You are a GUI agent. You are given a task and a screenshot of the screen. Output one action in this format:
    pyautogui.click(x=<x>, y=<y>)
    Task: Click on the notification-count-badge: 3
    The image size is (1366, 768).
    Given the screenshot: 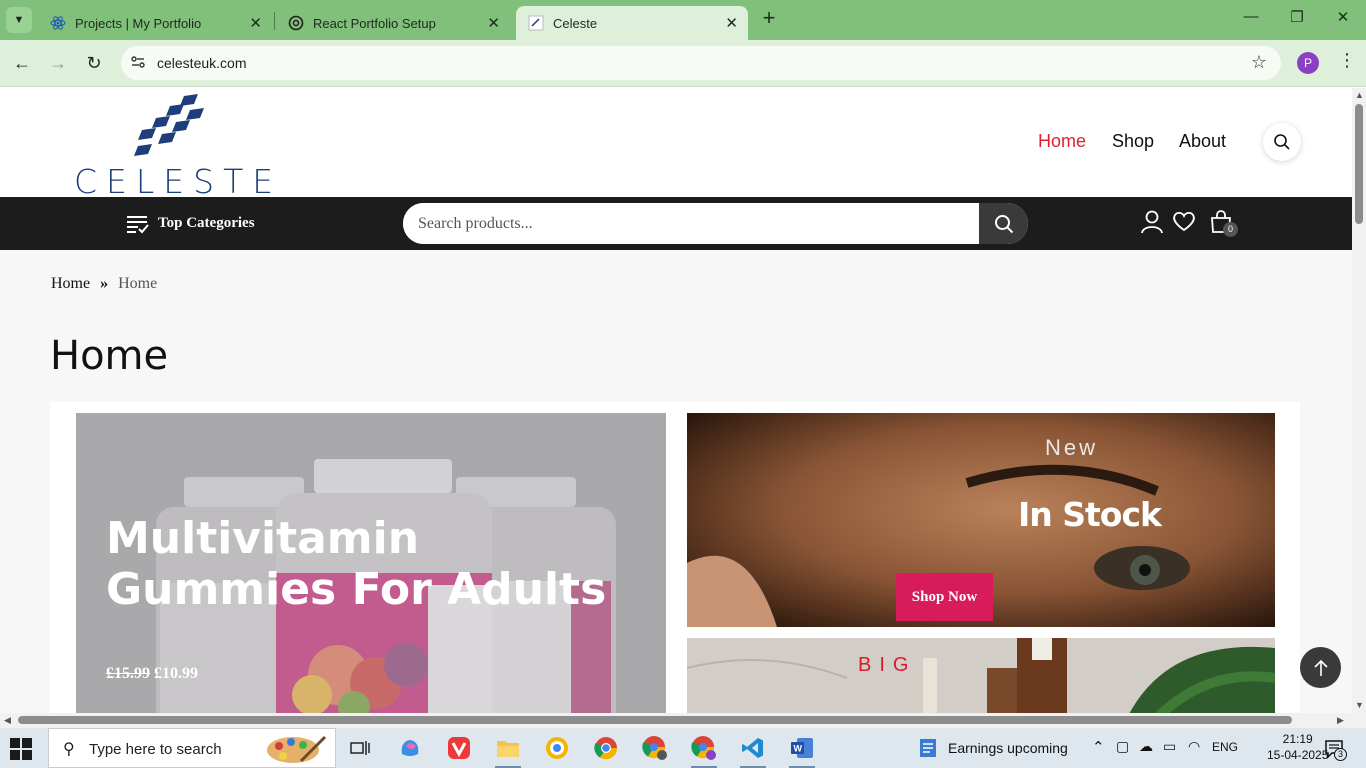 What is the action you would take?
    pyautogui.click(x=1340, y=754)
    